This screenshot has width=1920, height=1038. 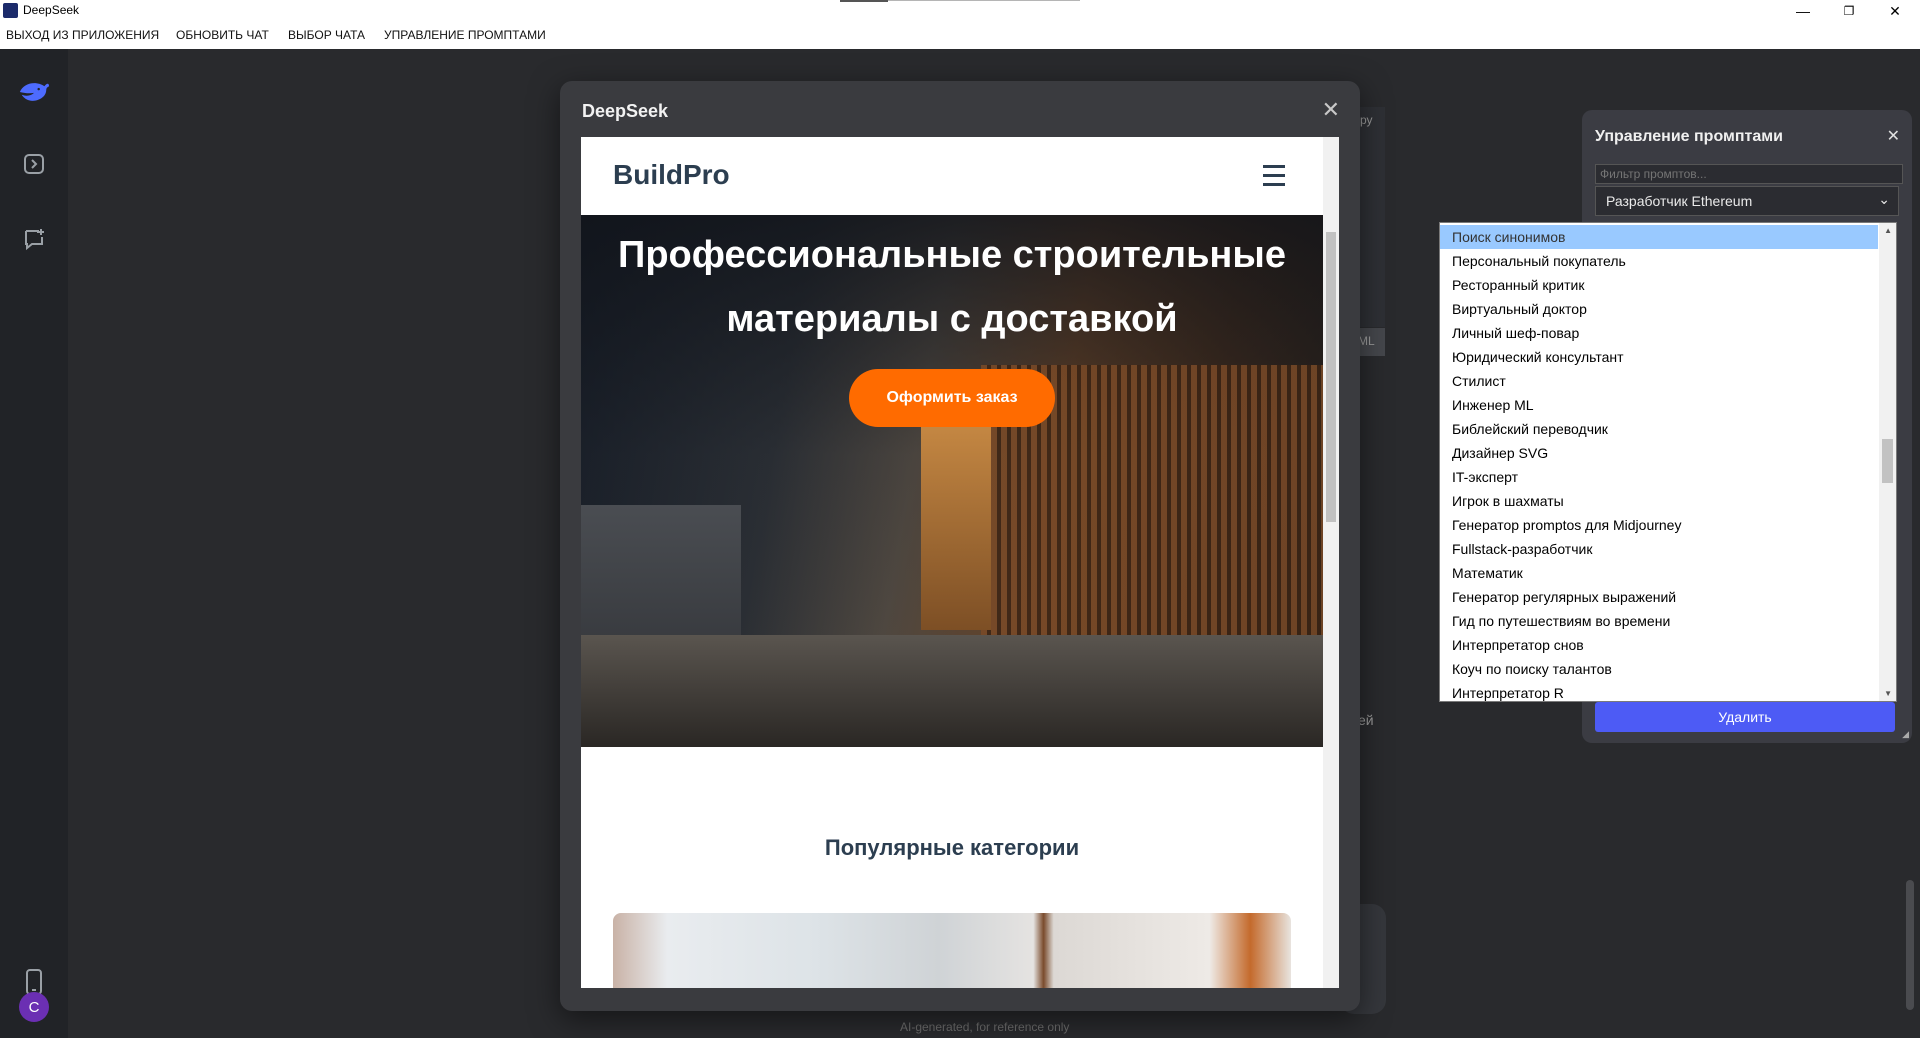 What do you see at coordinates (1803, 11) in the screenshot?
I see `minimize-button: —` at bounding box center [1803, 11].